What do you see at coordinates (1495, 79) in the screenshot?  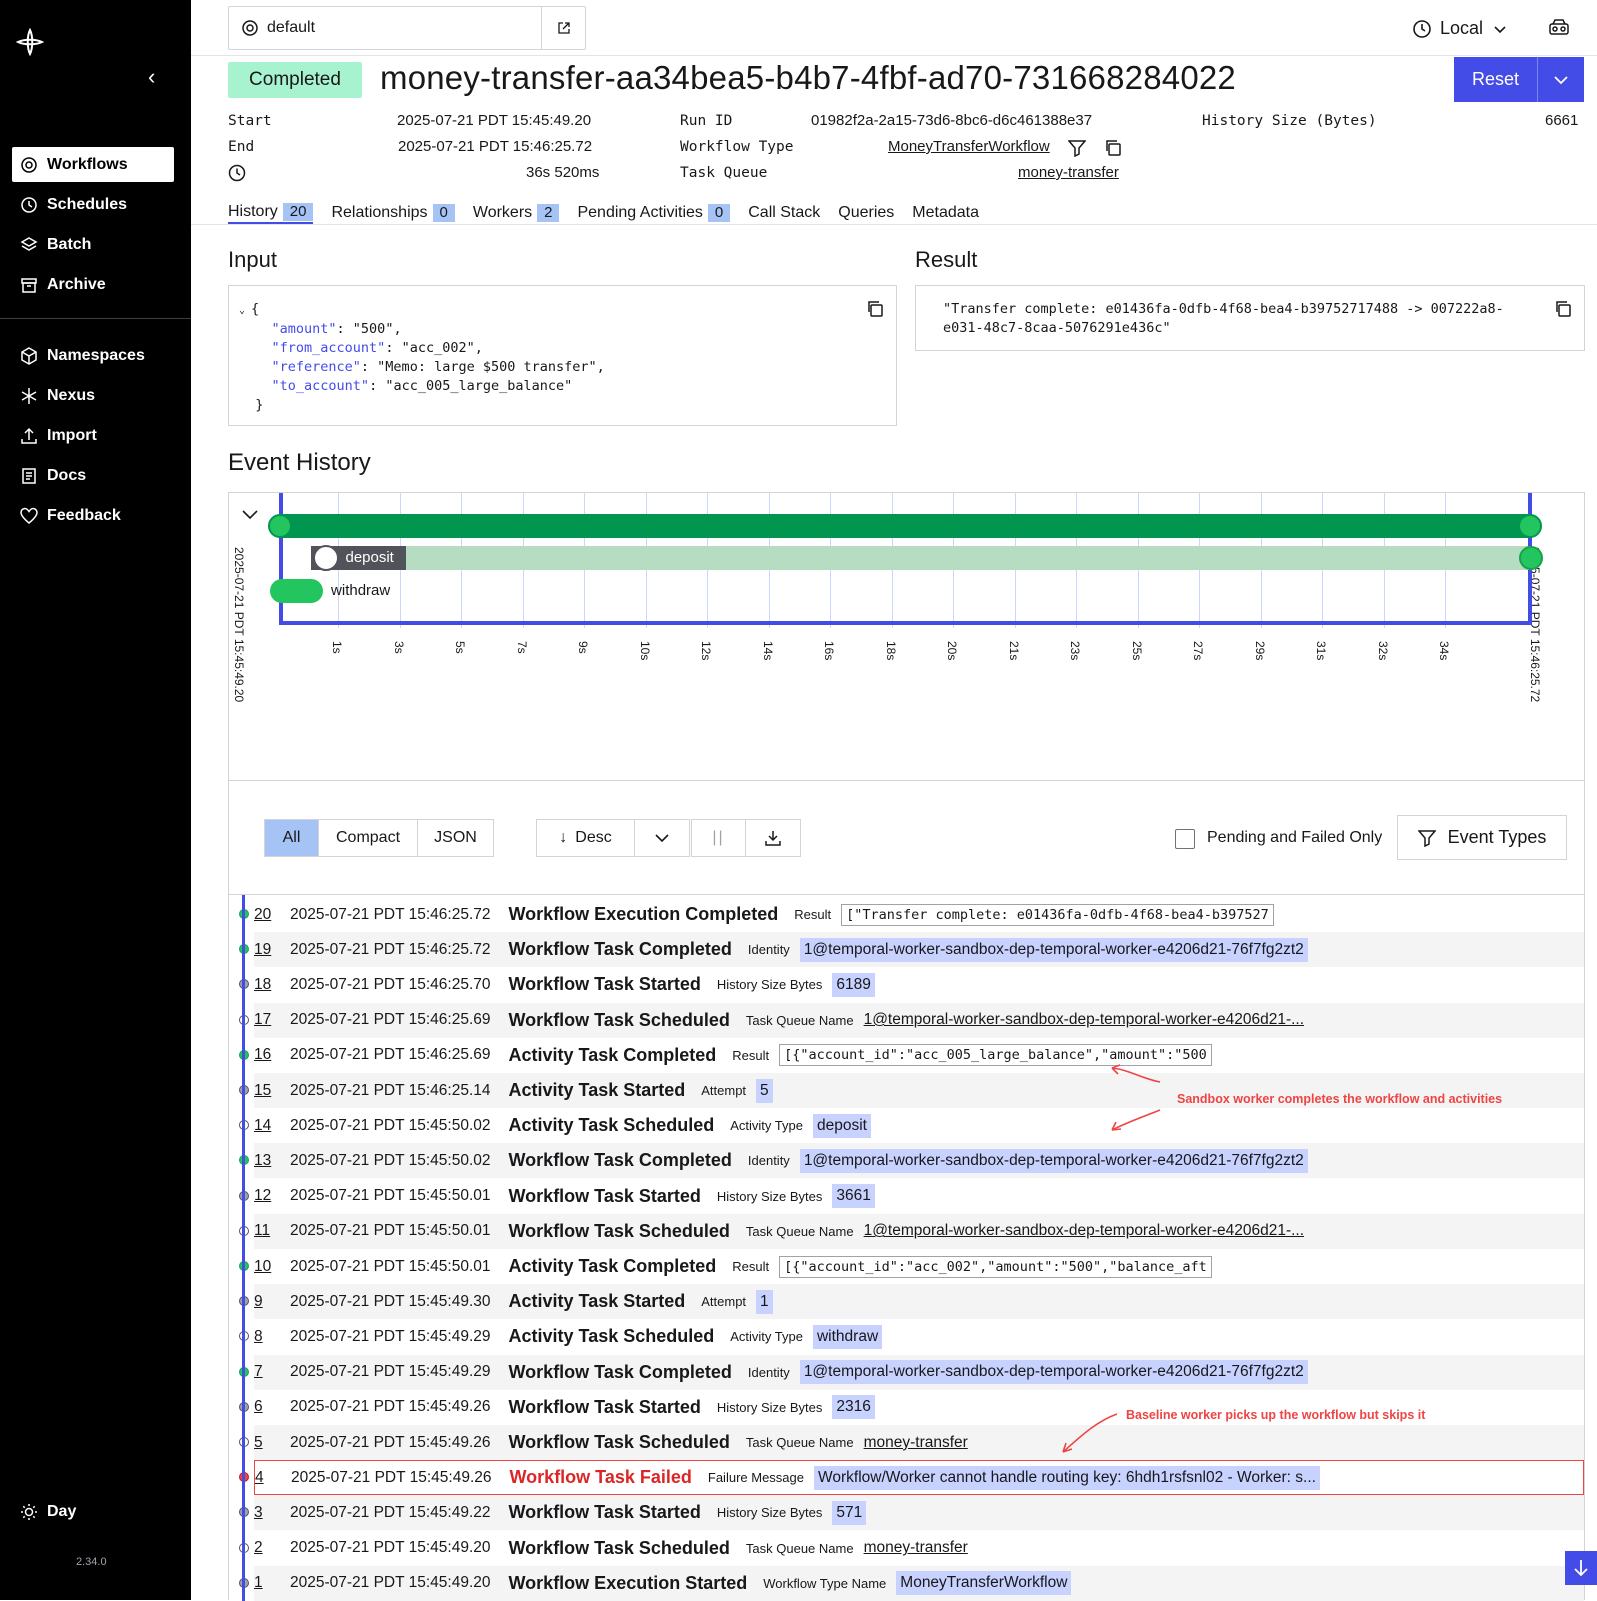 I see `reset-button: Reset` at bounding box center [1495, 79].